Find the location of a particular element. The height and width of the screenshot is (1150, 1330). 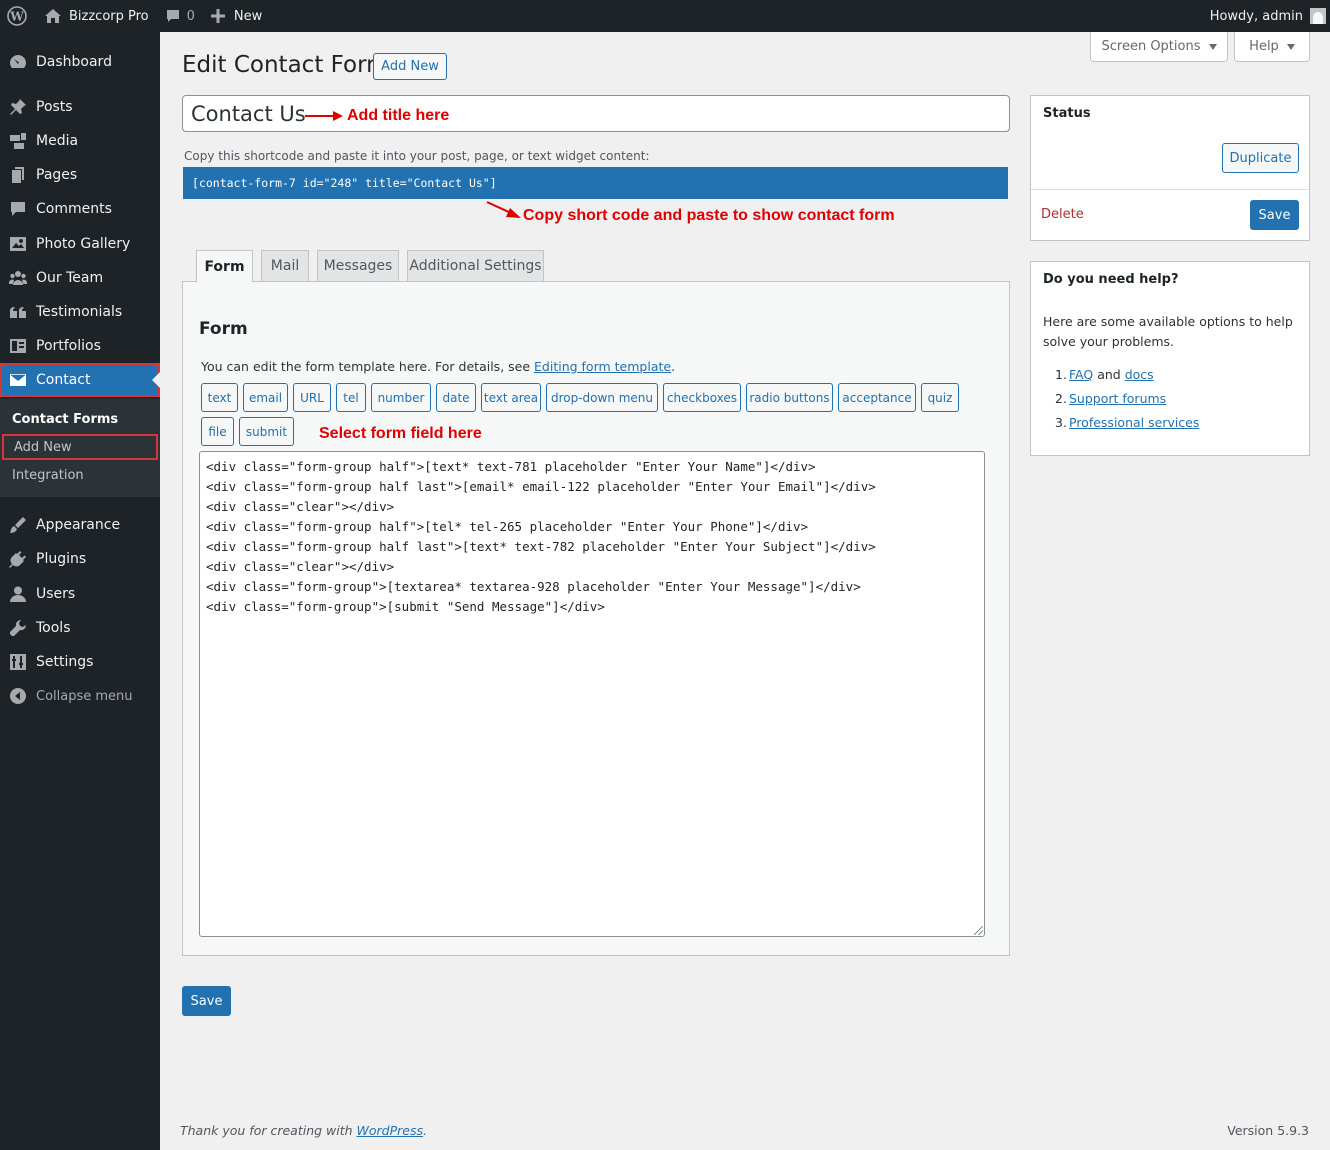

editing-form-template-link: Editing form template is located at coordinates (602, 366).